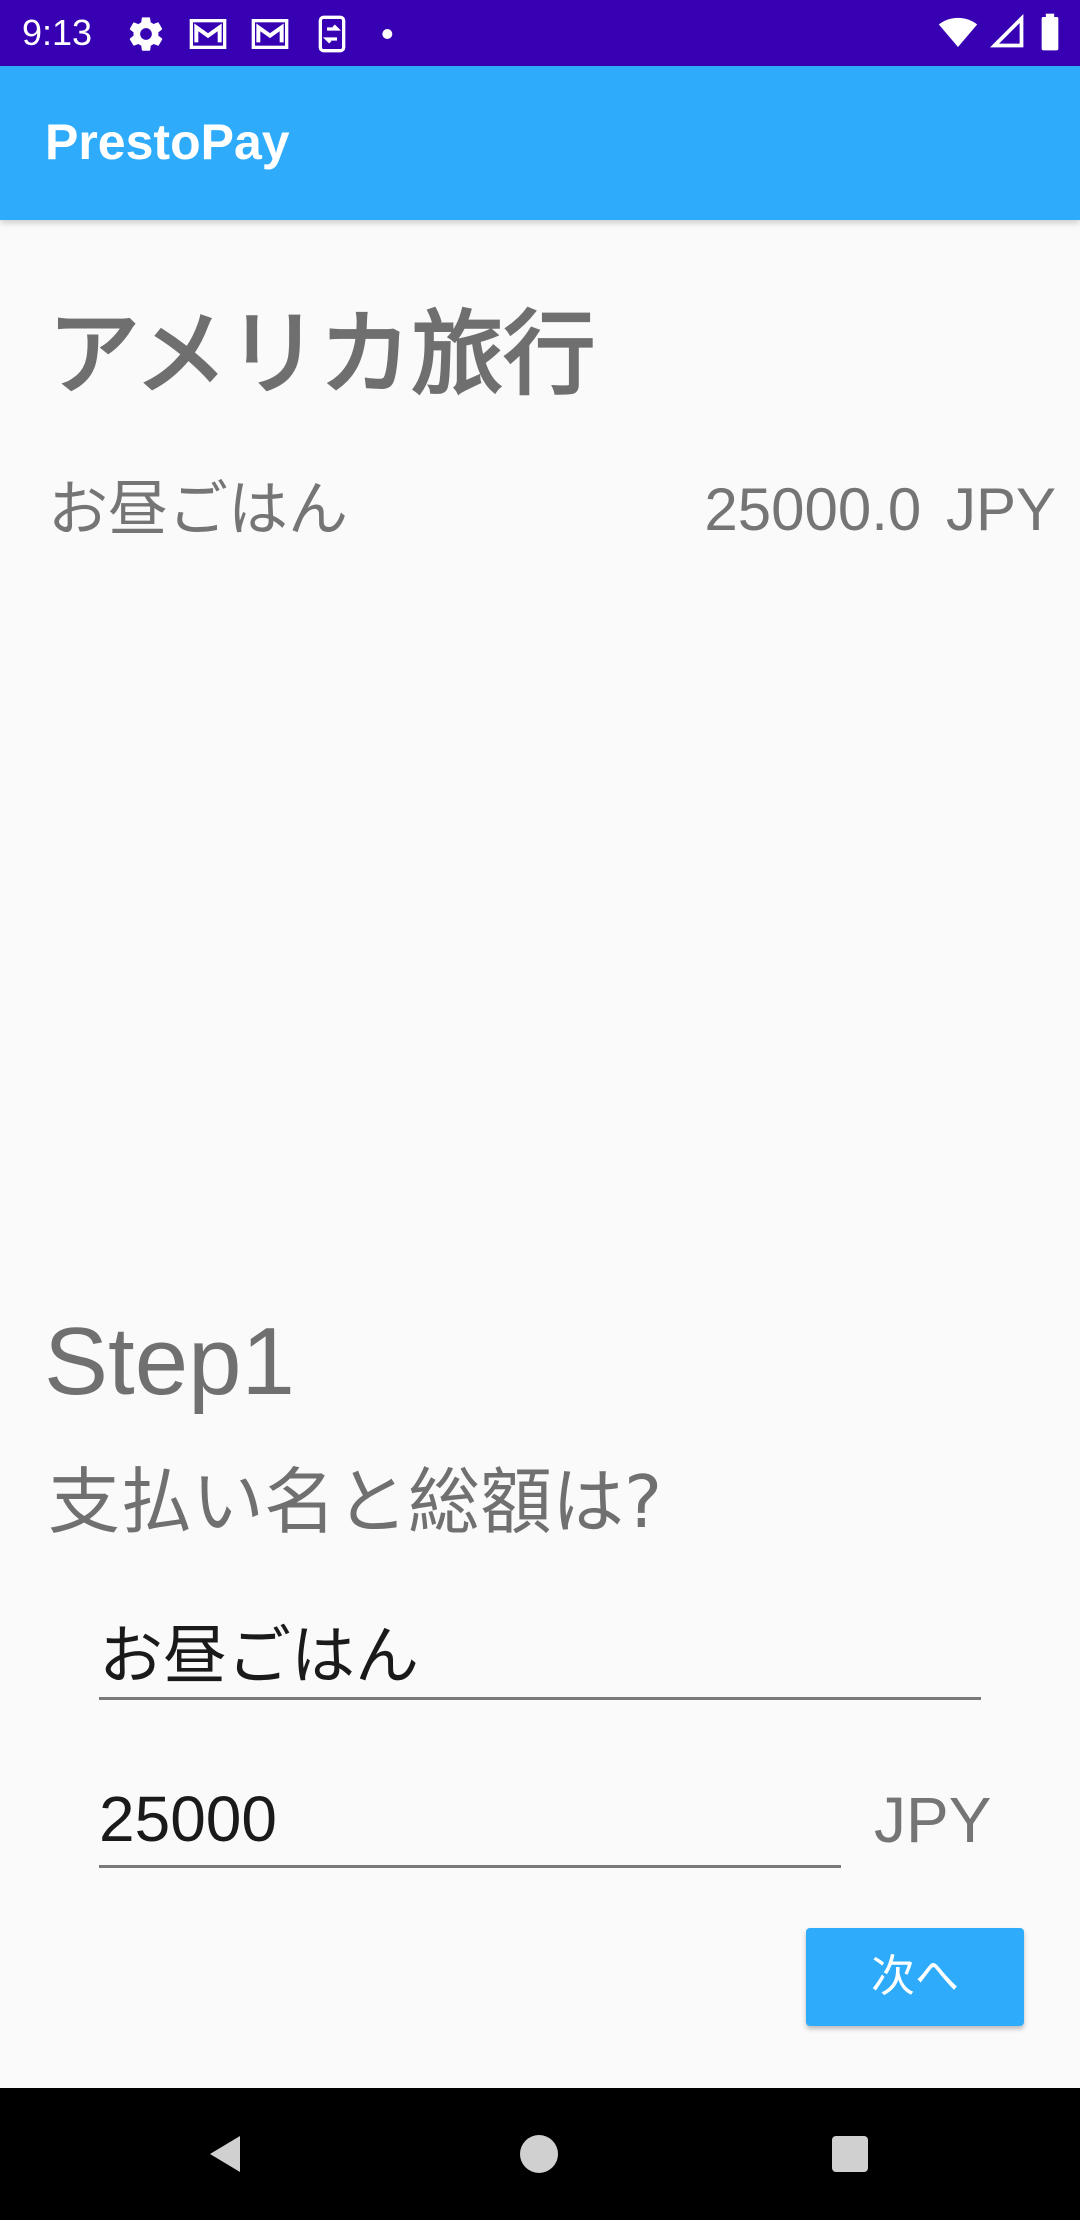 This screenshot has height=2220, width=1080. Describe the element at coordinates (167, 142) in the screenshot. I see `app-title: PrestoPay` at that location.